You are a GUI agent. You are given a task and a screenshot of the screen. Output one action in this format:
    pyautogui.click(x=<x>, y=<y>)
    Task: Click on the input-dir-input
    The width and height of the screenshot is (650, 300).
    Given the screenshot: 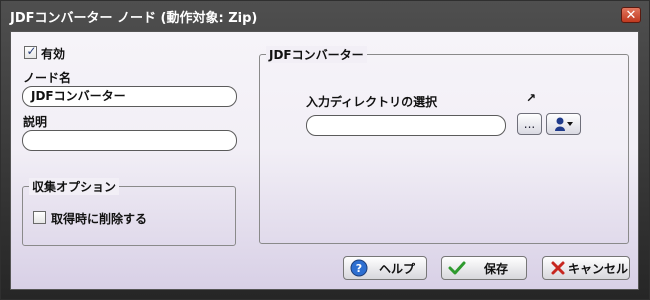 What is the action you would take?
    pyautogui.click(x=406, y=125)
    